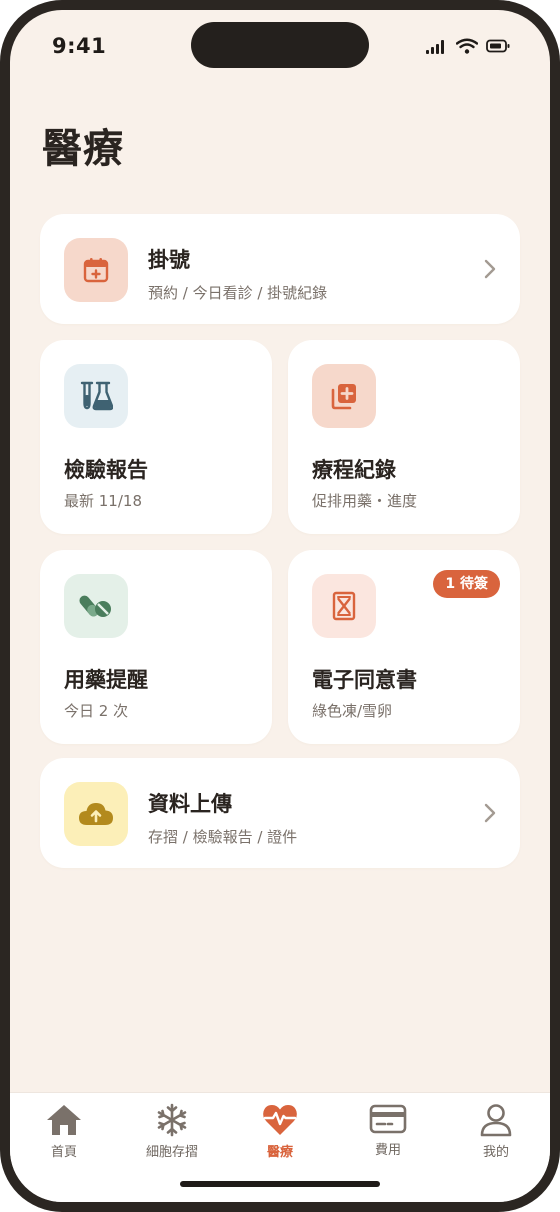 The image size is (560, 1212). I want to click on consent-icon-tile, so click(344, 606).